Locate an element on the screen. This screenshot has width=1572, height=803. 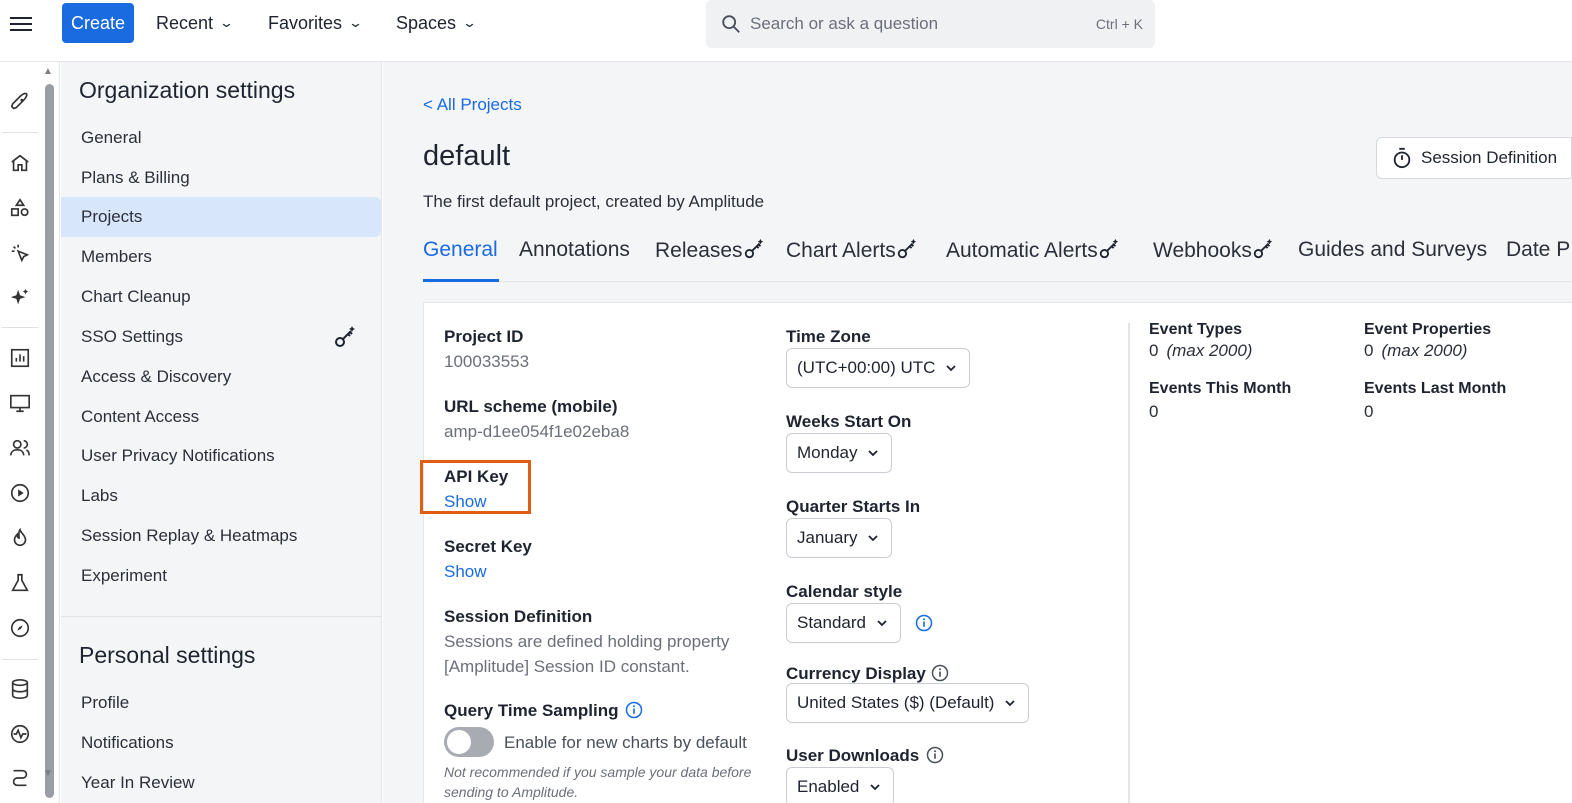
sidebar-item-experiment: Experiment is located at coordinates (221, 576).